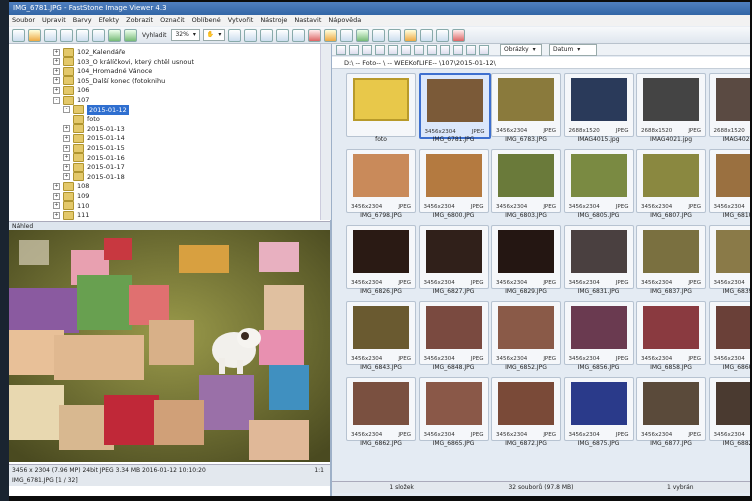  I want to click on tree-scrollbar, so click(325, 132).